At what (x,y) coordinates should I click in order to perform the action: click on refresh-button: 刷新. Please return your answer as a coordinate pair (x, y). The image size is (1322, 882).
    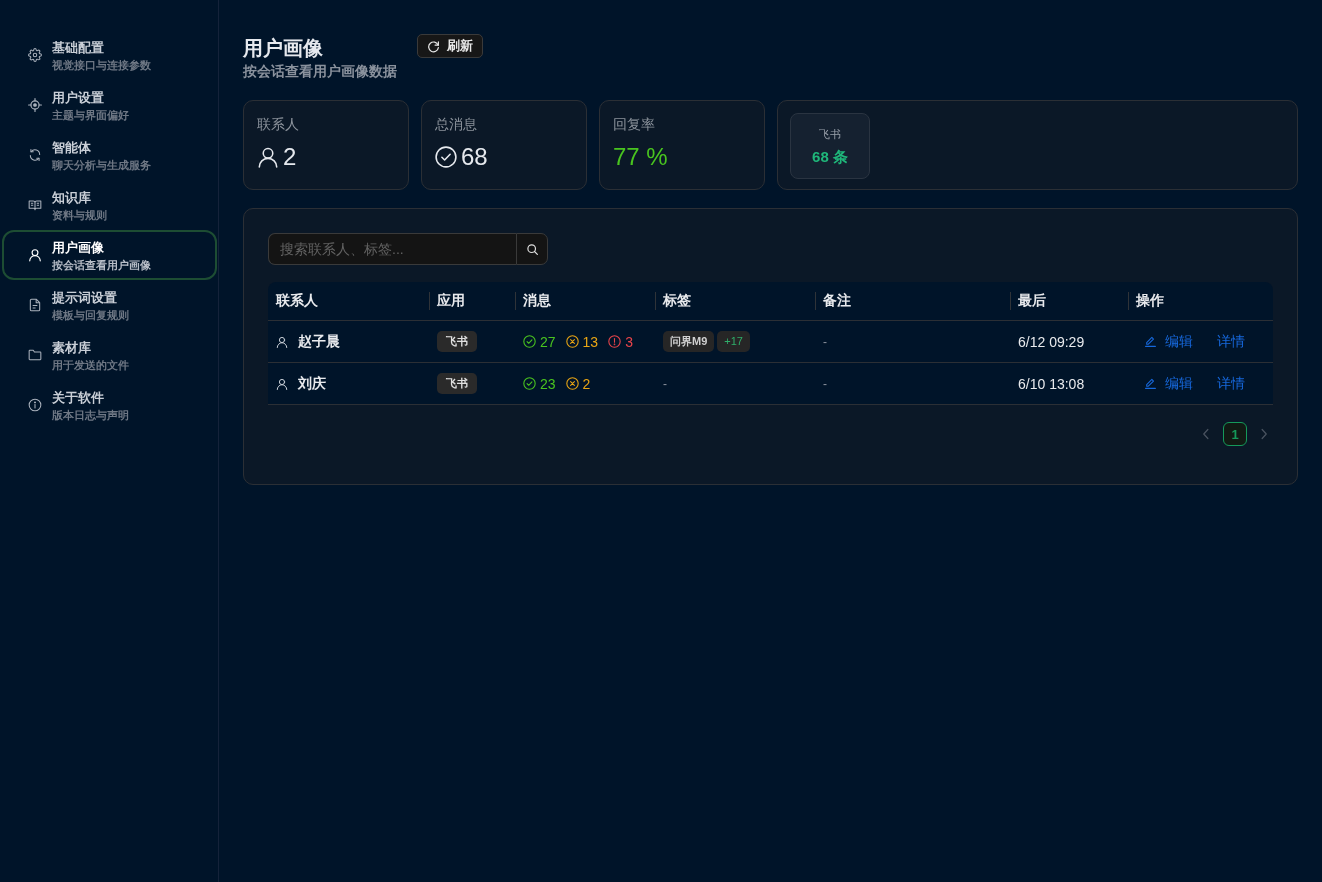
    Looking at the image, I should click on (450, 46).